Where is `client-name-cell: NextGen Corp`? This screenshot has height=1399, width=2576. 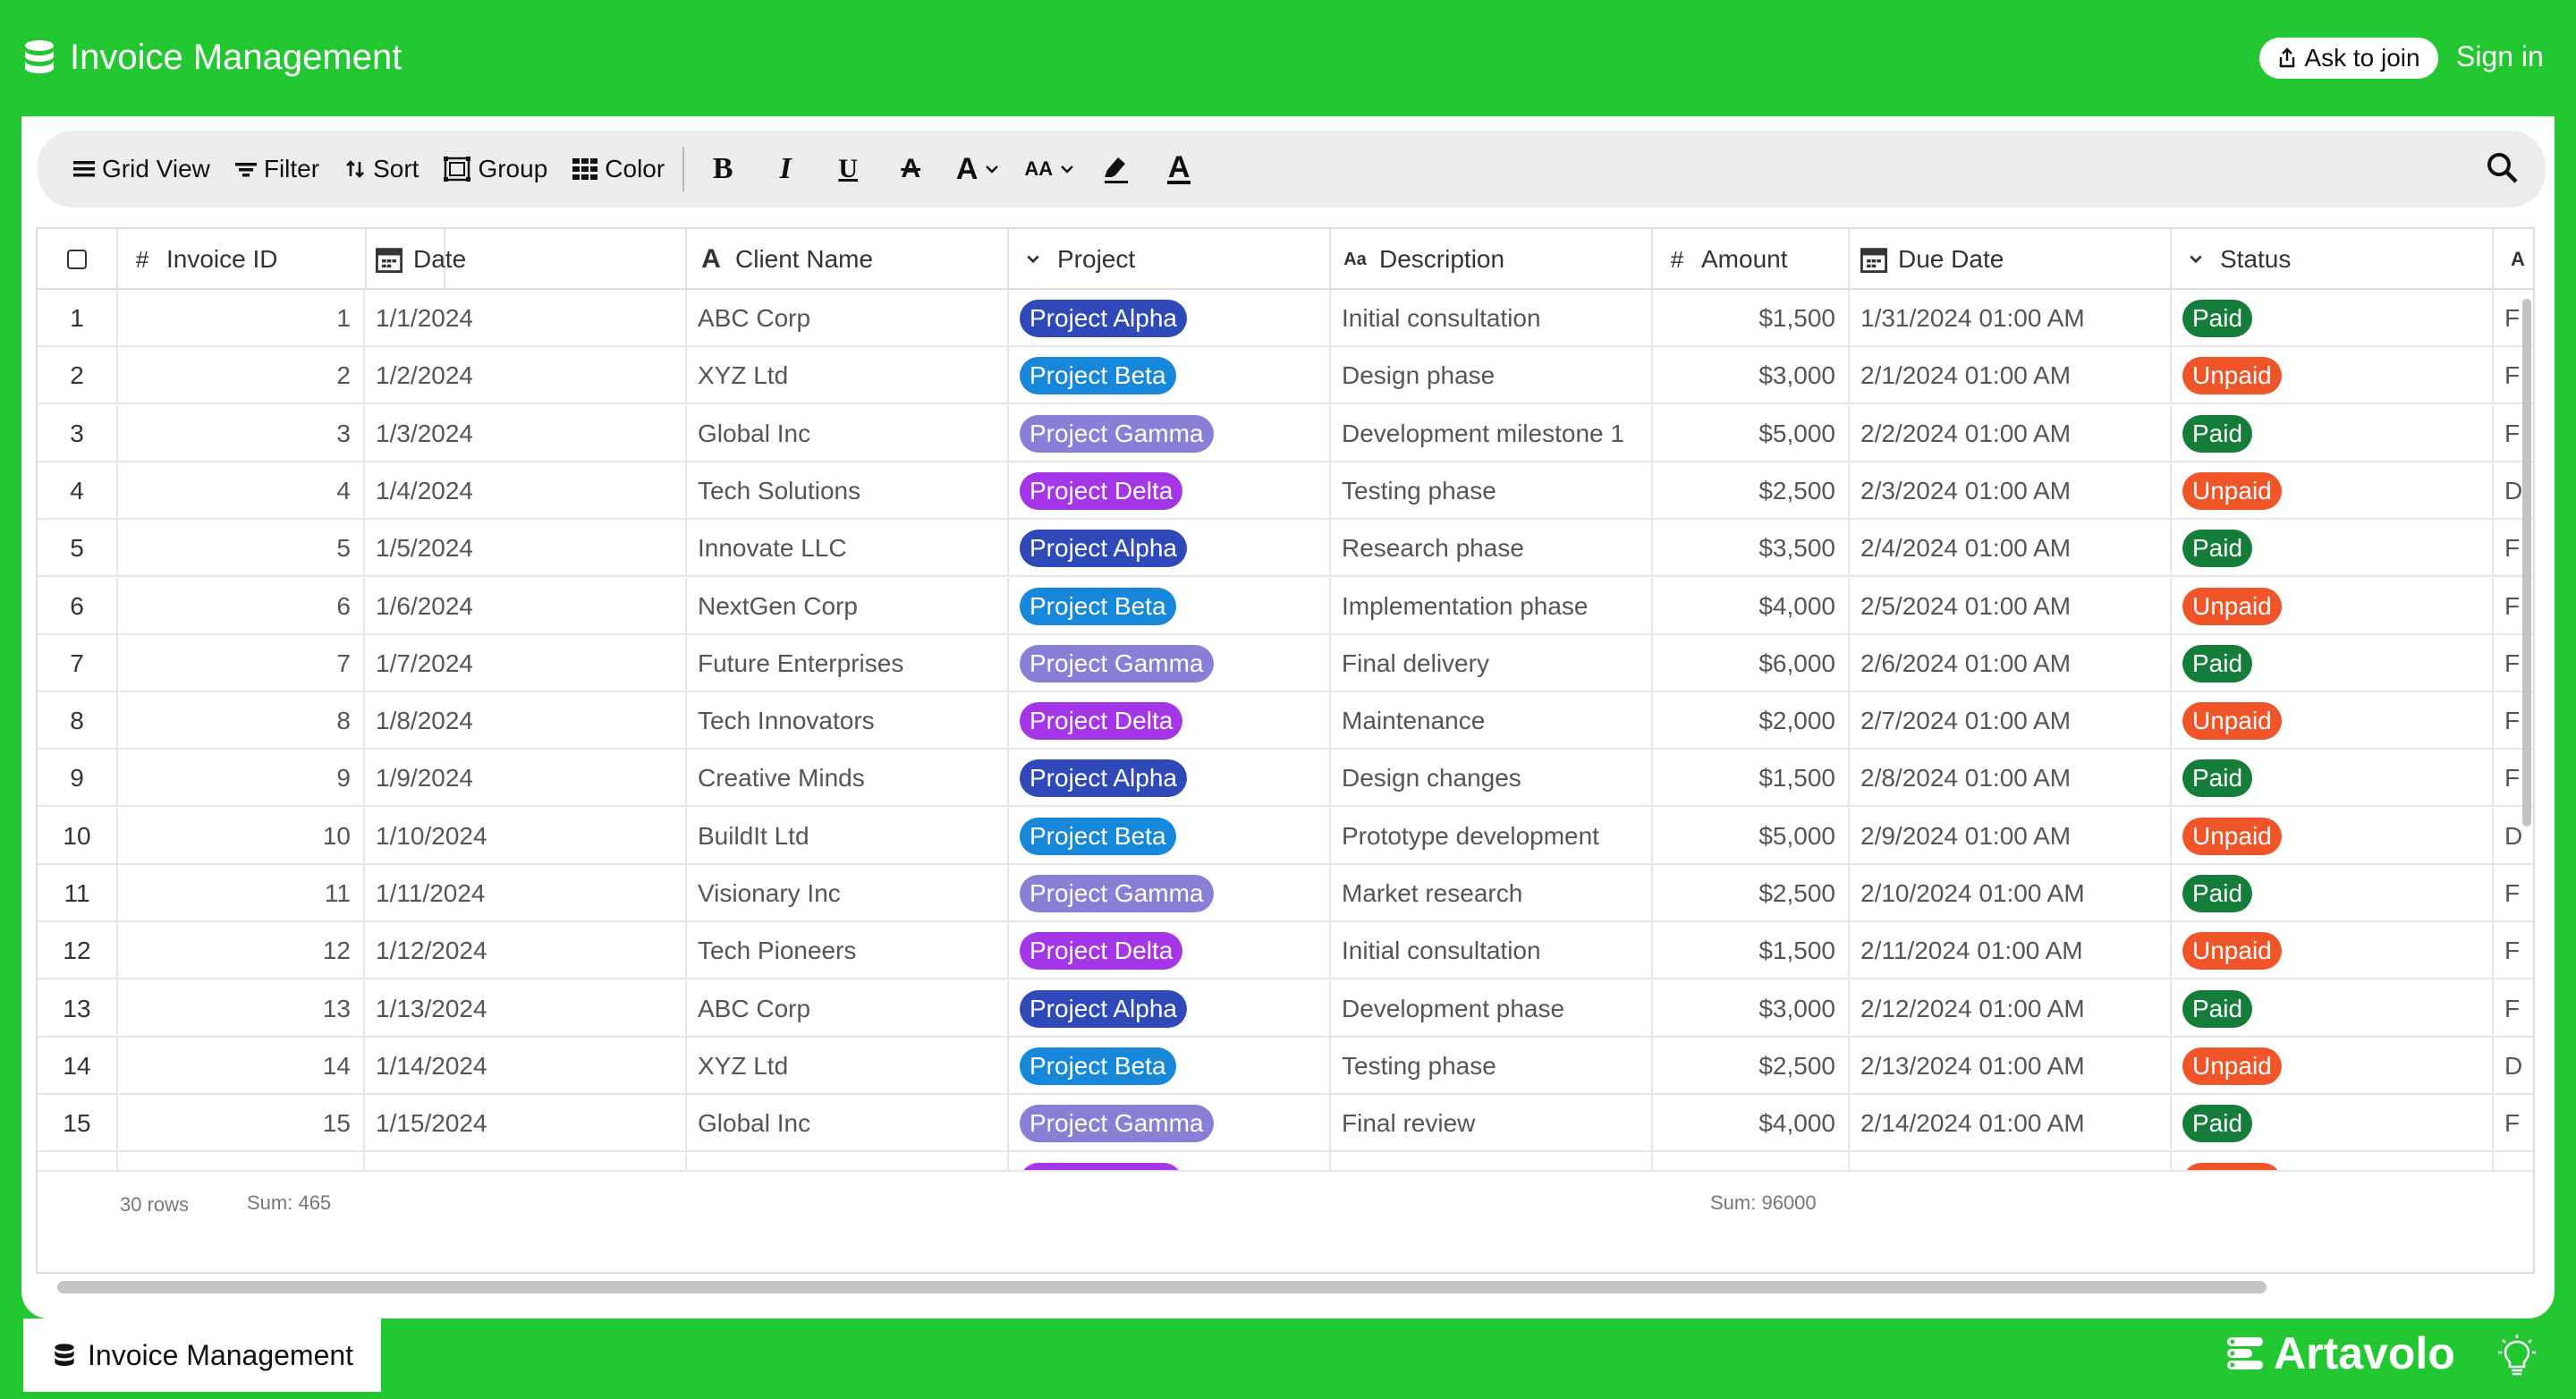 client-name-cell: NextGen Corp is located at coordinates (848, 606).